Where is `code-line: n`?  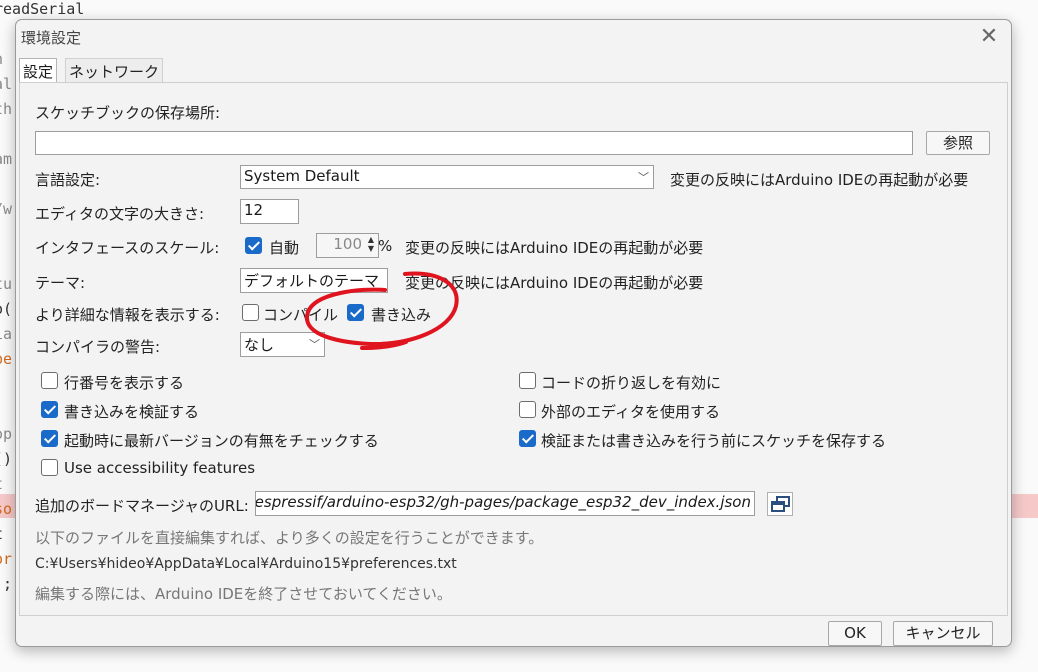
code-line: n is located at coordinates (1, 59).